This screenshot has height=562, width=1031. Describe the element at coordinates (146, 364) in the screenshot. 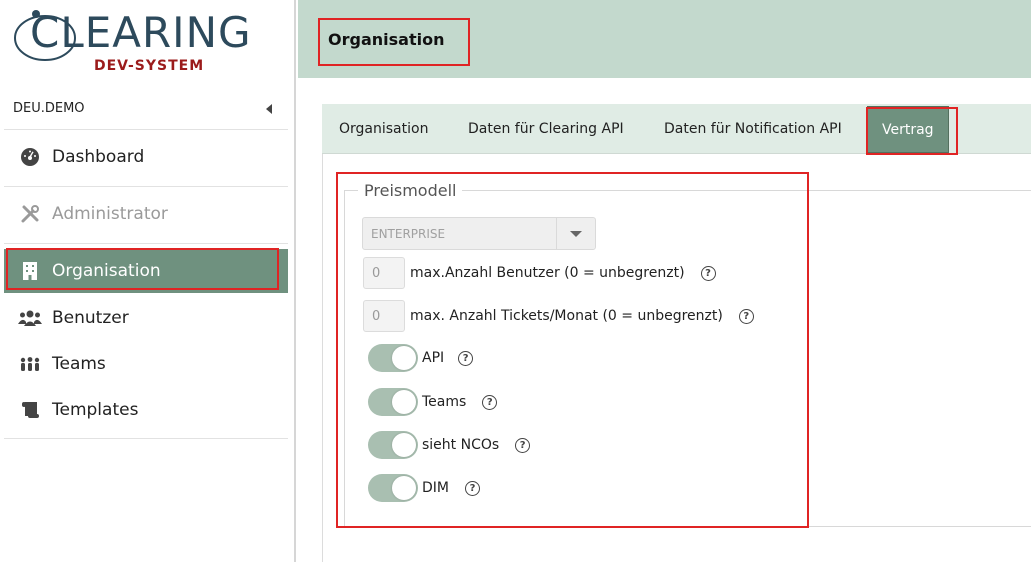

I see `sidebar-item-teams: Teams` at that location.